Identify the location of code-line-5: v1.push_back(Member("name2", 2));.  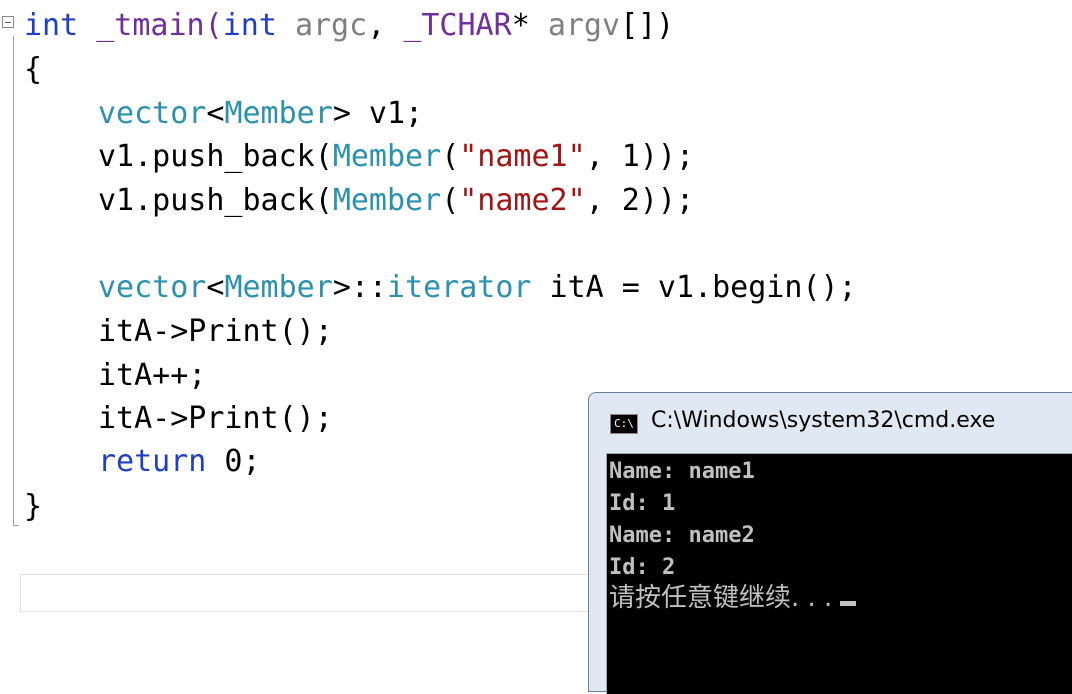
(396, 201).